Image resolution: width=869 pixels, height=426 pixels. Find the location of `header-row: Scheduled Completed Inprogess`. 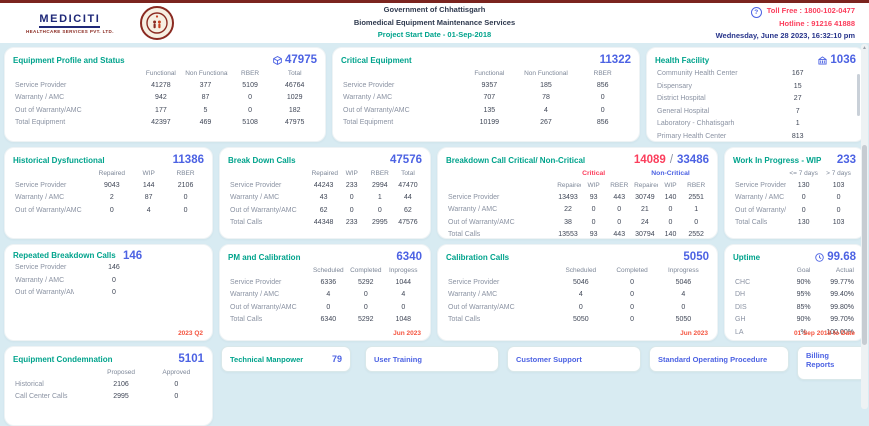

header-row: Scheduled Completed Inprogess is located at coordinates (325, 271).